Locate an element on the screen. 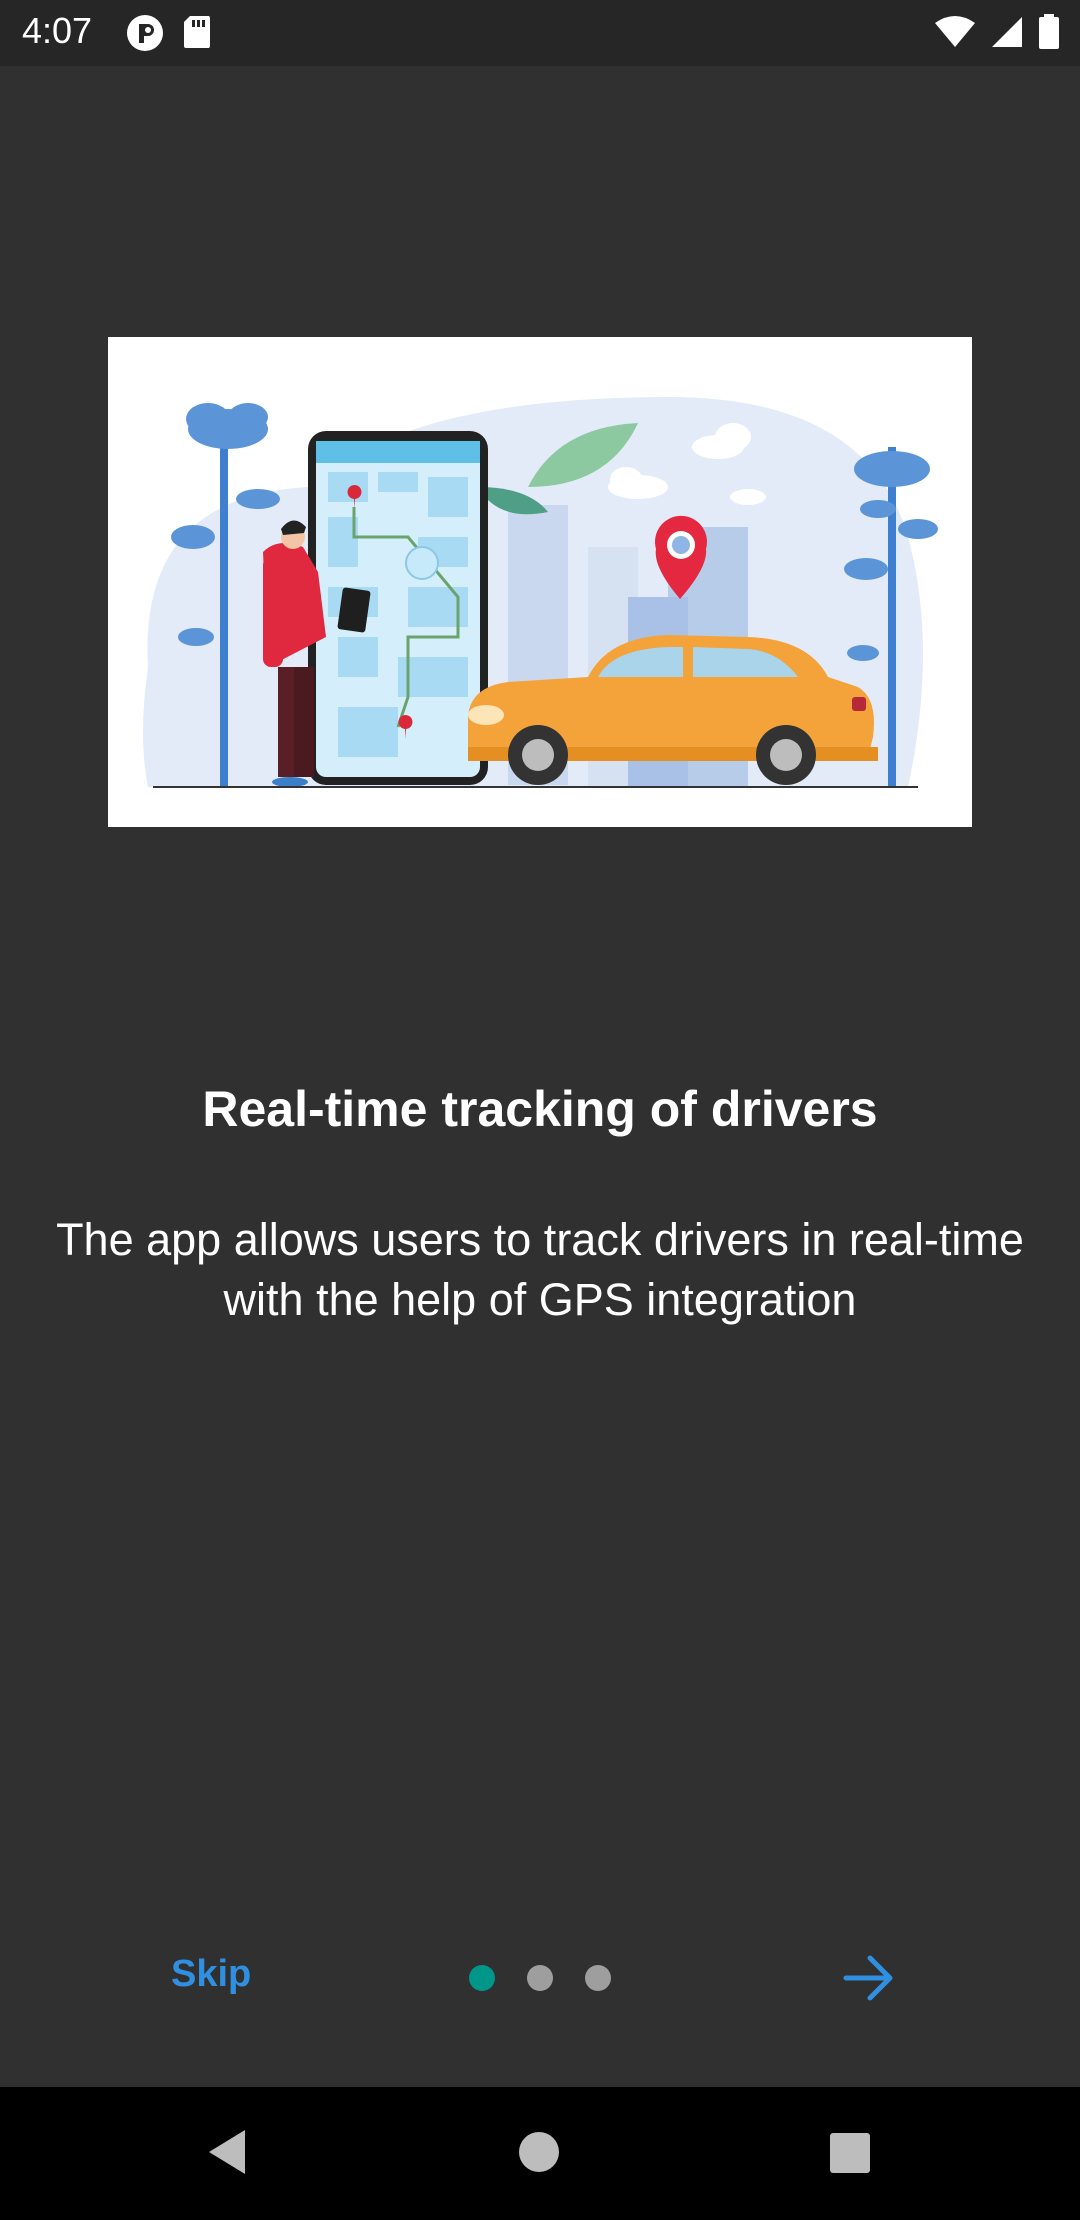 This screenshot has width=1080, height=2220. sd-card-icon is located at coordinates (197, 35).